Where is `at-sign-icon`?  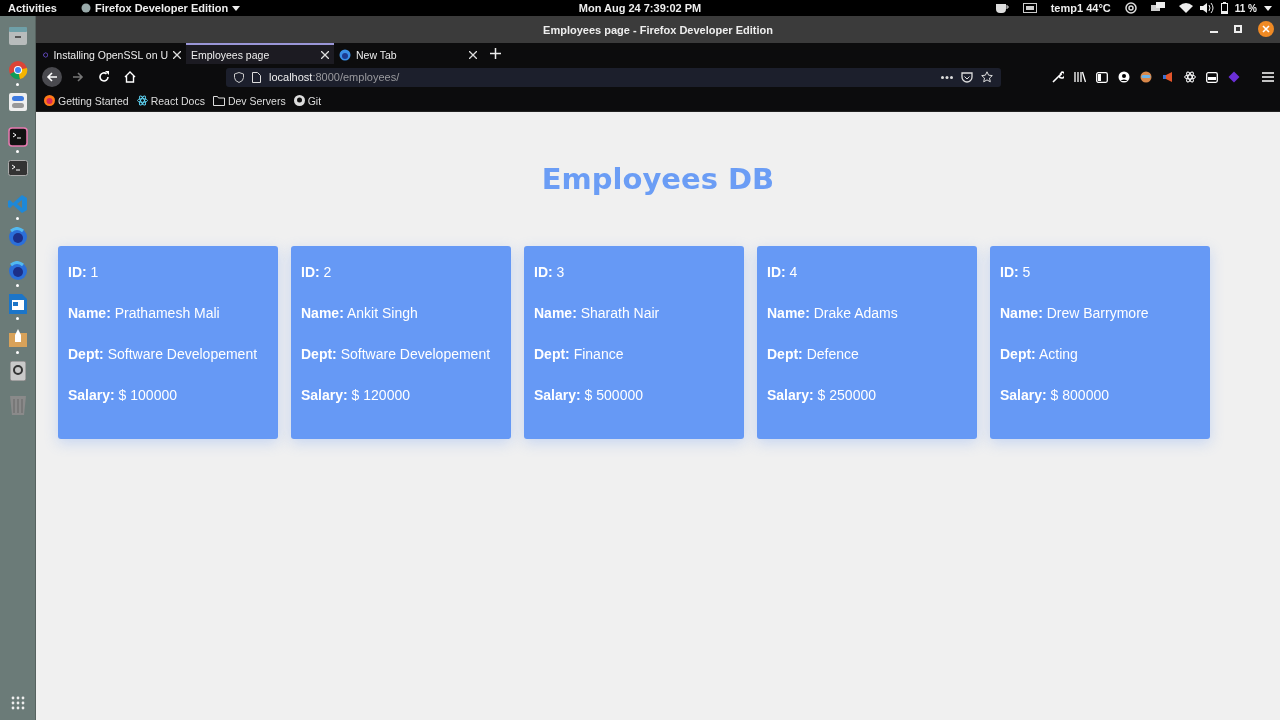
at-sign-icon is located at coordinates (1130, 8).